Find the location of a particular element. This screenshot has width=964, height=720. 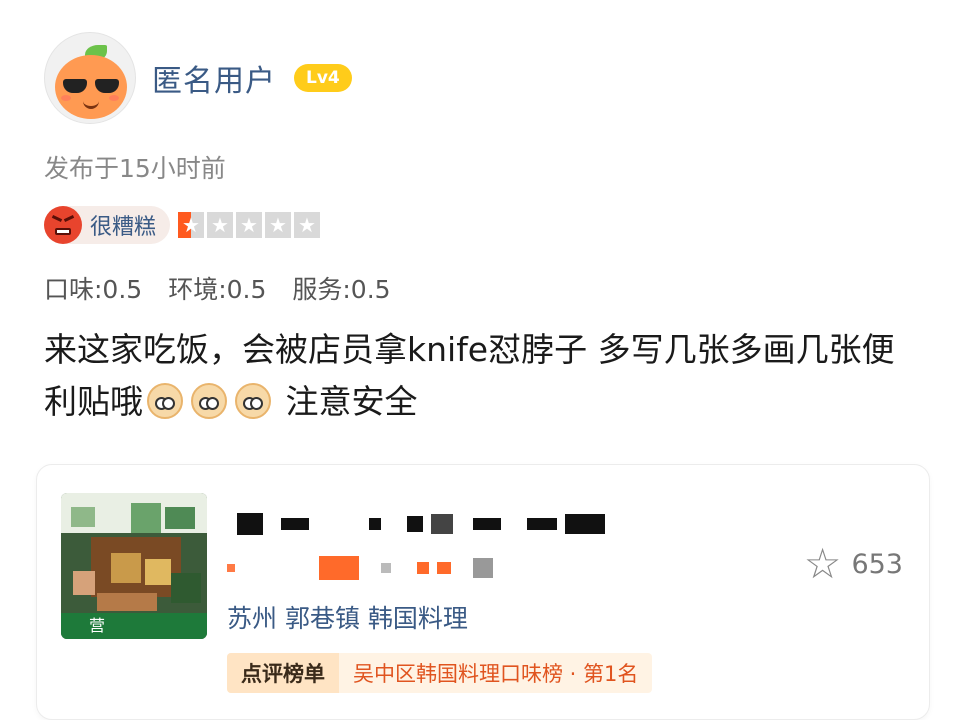

post-time: 发布于15小时前 is located at coordinates (135, 168).